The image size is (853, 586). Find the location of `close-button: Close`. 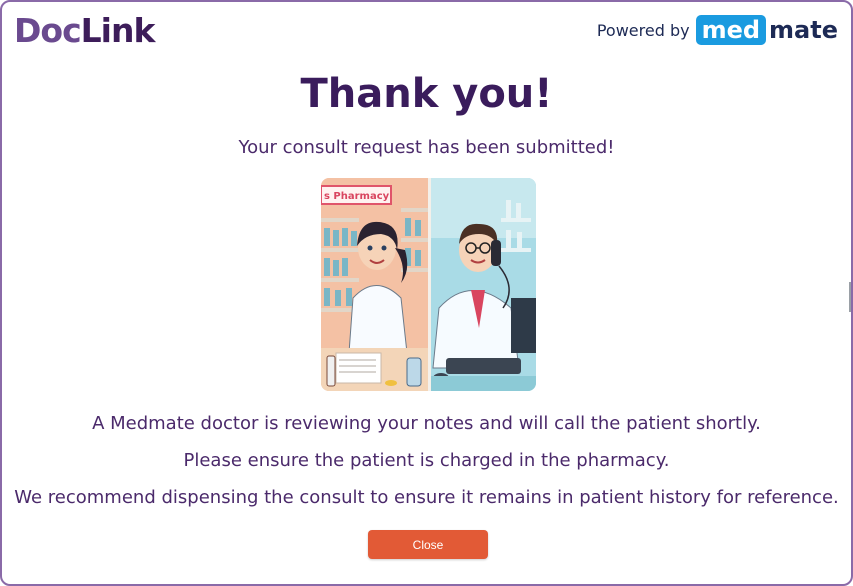

close-button: Close is located at coordinates (428, 544).